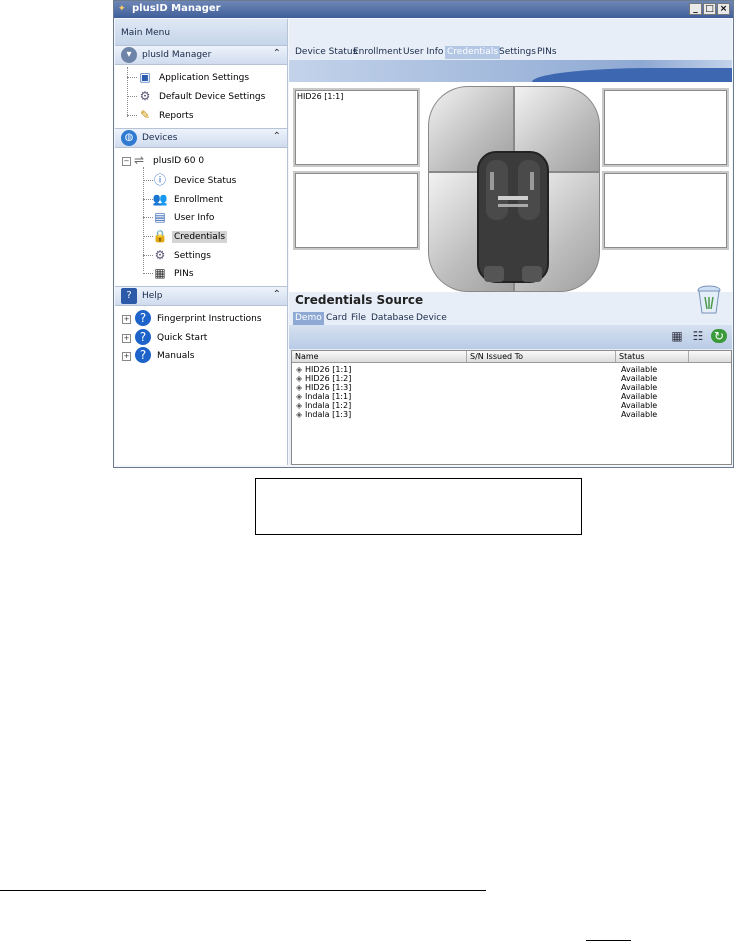 This screenshot has height=945, width=737. I want to click on main-menu-label: Main Menu, so click(146, 33).